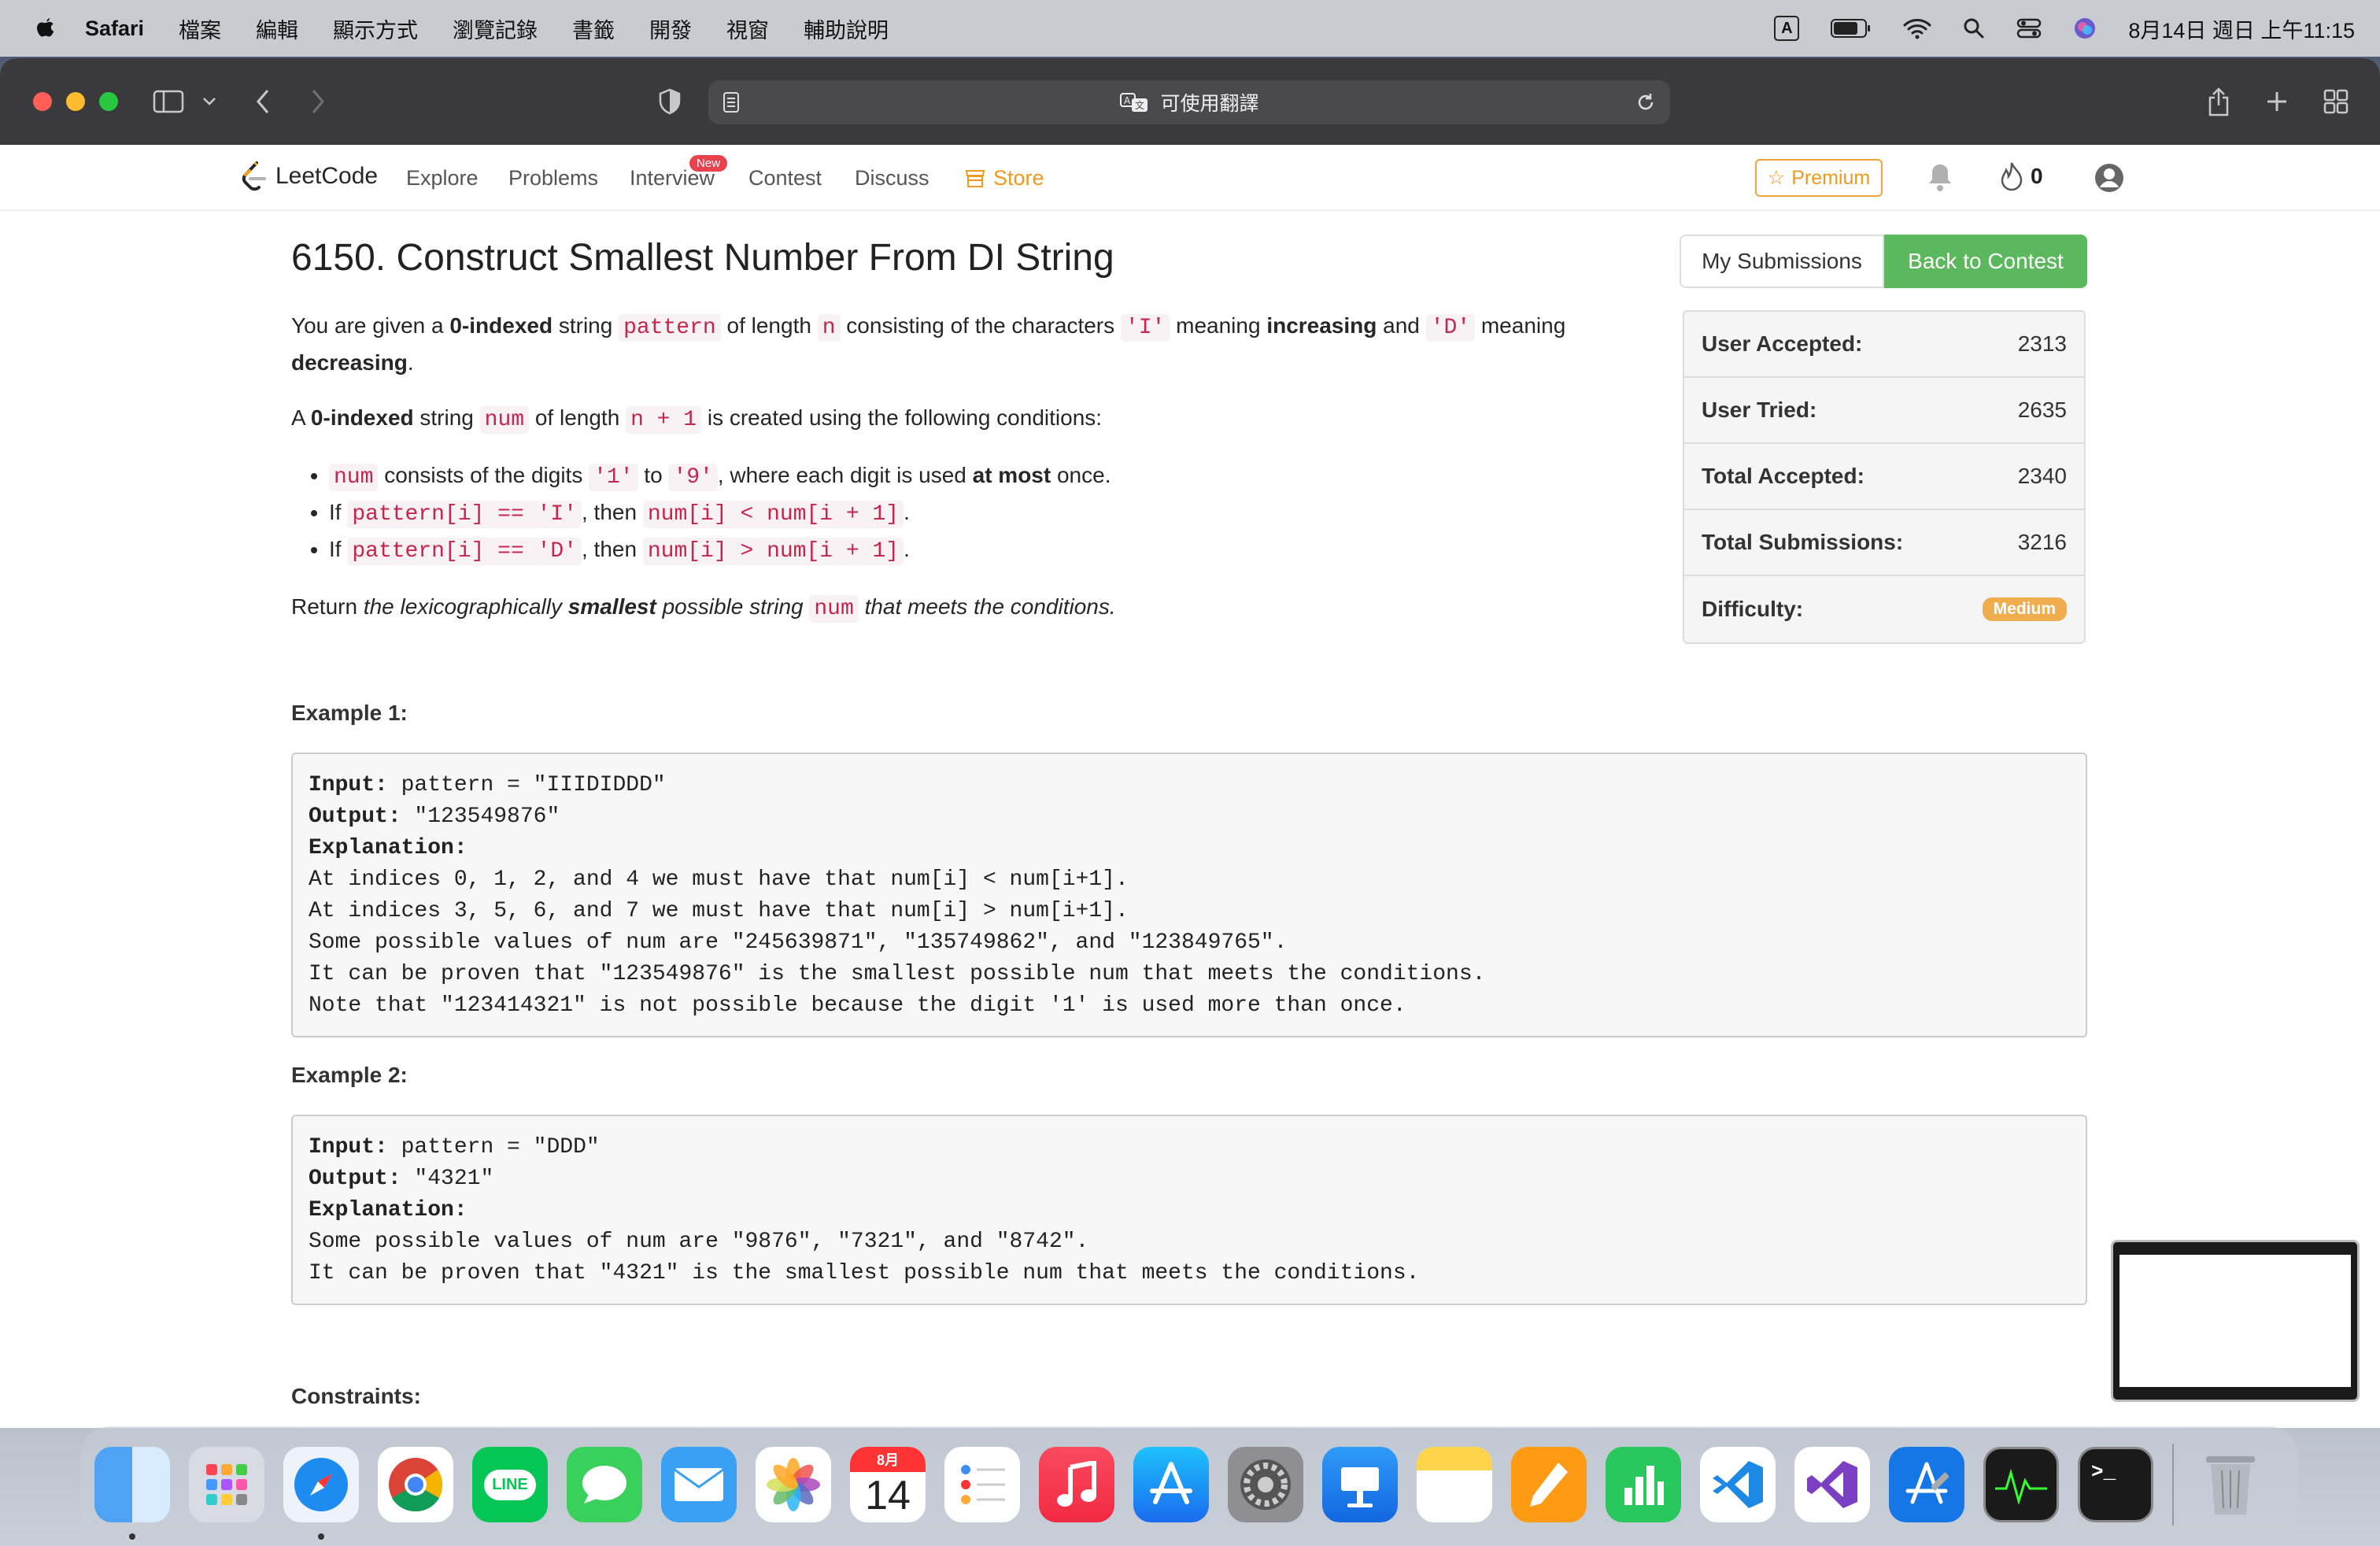  Describe the element at coordinates (349, 713) in the screenshot. I see `example-1-title: Example 1:` at that location.